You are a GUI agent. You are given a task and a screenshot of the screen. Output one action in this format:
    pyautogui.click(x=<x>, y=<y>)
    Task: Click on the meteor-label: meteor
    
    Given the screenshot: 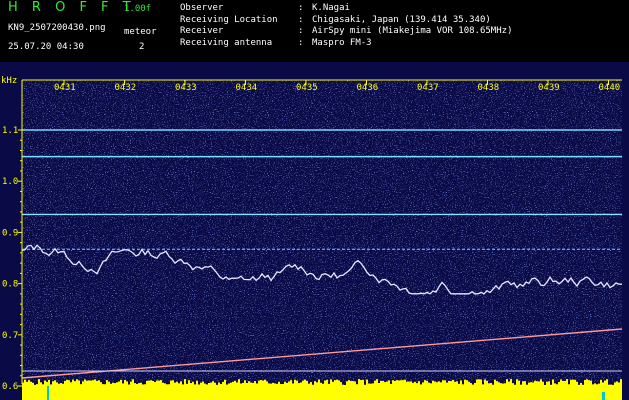 What is the action you would take?
    pyautogui.click(x=140, y=32)
    